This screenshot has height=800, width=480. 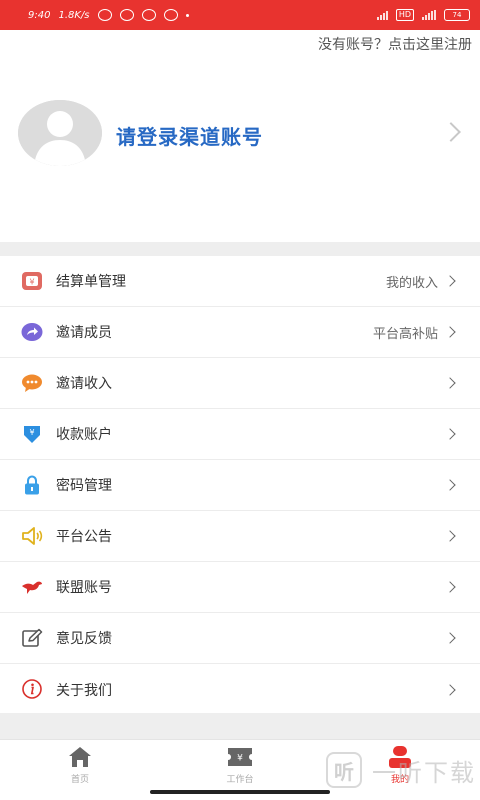 I want to click on wallet-icon: ¥, so click(x=32, y=281).